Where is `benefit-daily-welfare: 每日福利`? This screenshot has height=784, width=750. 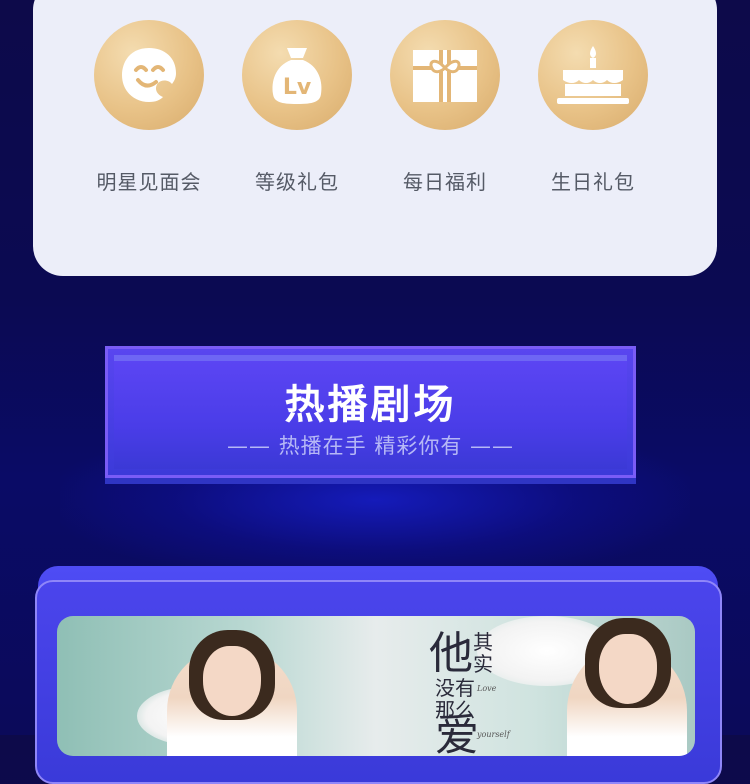
benefit-daily-welfare: 每日福利 is located at coordinates (445, 107).